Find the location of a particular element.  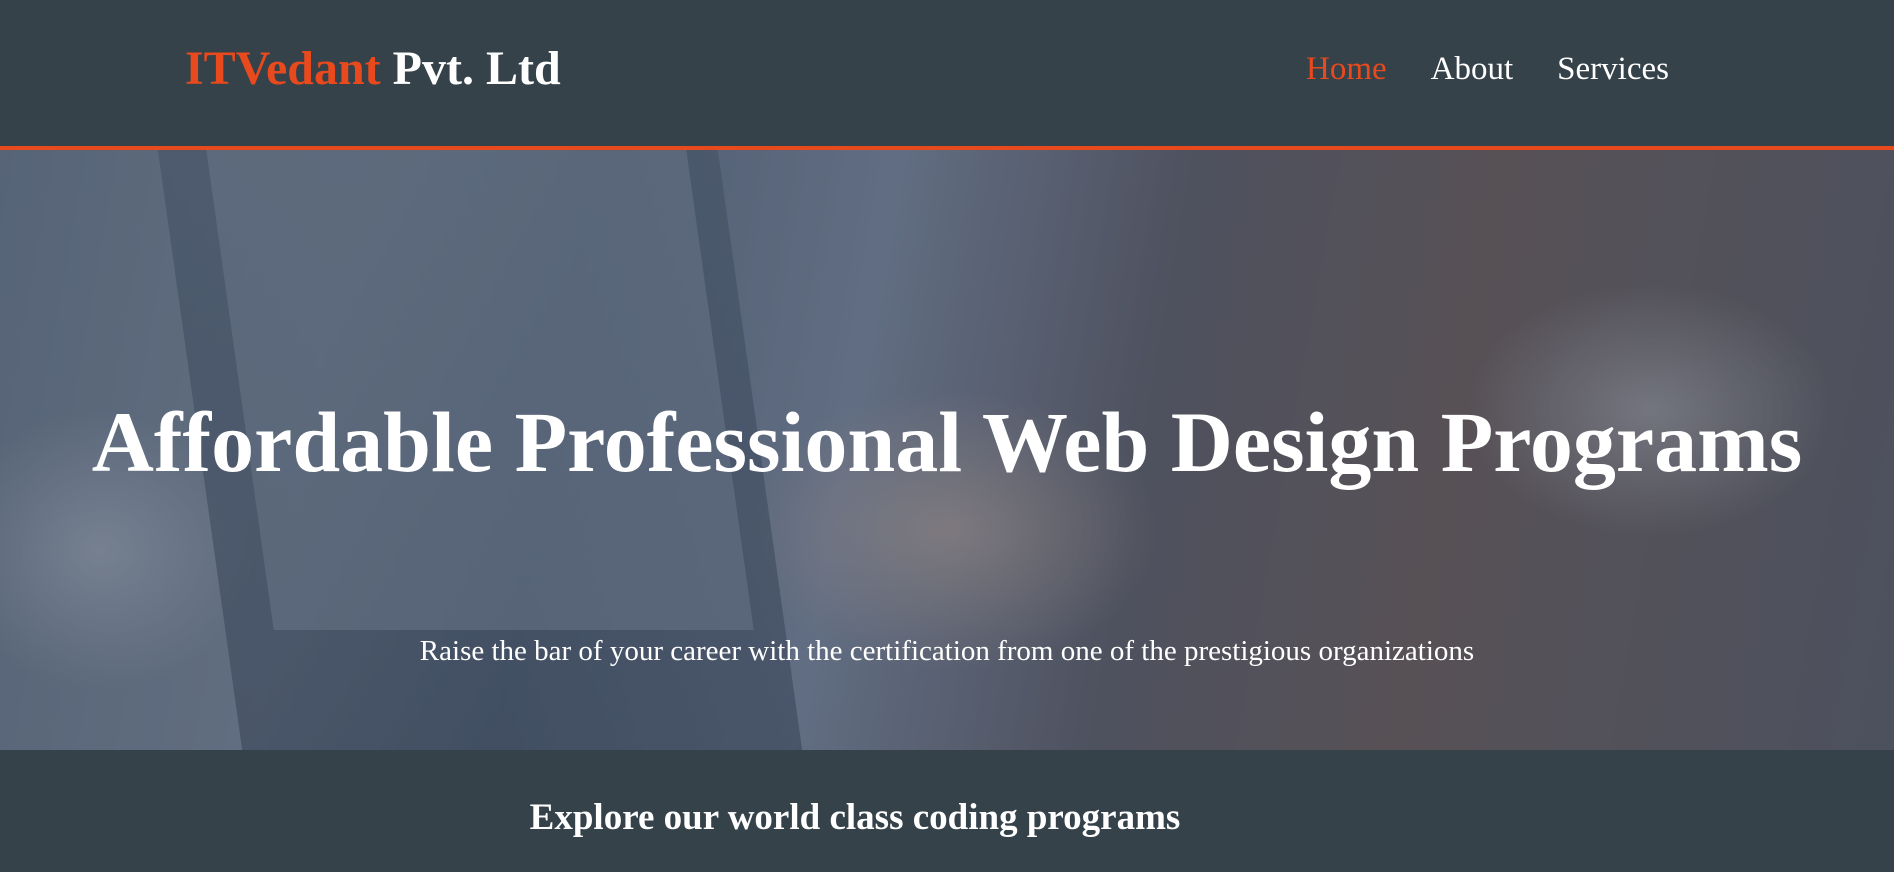

logo-rest: Pvt. Ltd is located at coordinates (476, 68).